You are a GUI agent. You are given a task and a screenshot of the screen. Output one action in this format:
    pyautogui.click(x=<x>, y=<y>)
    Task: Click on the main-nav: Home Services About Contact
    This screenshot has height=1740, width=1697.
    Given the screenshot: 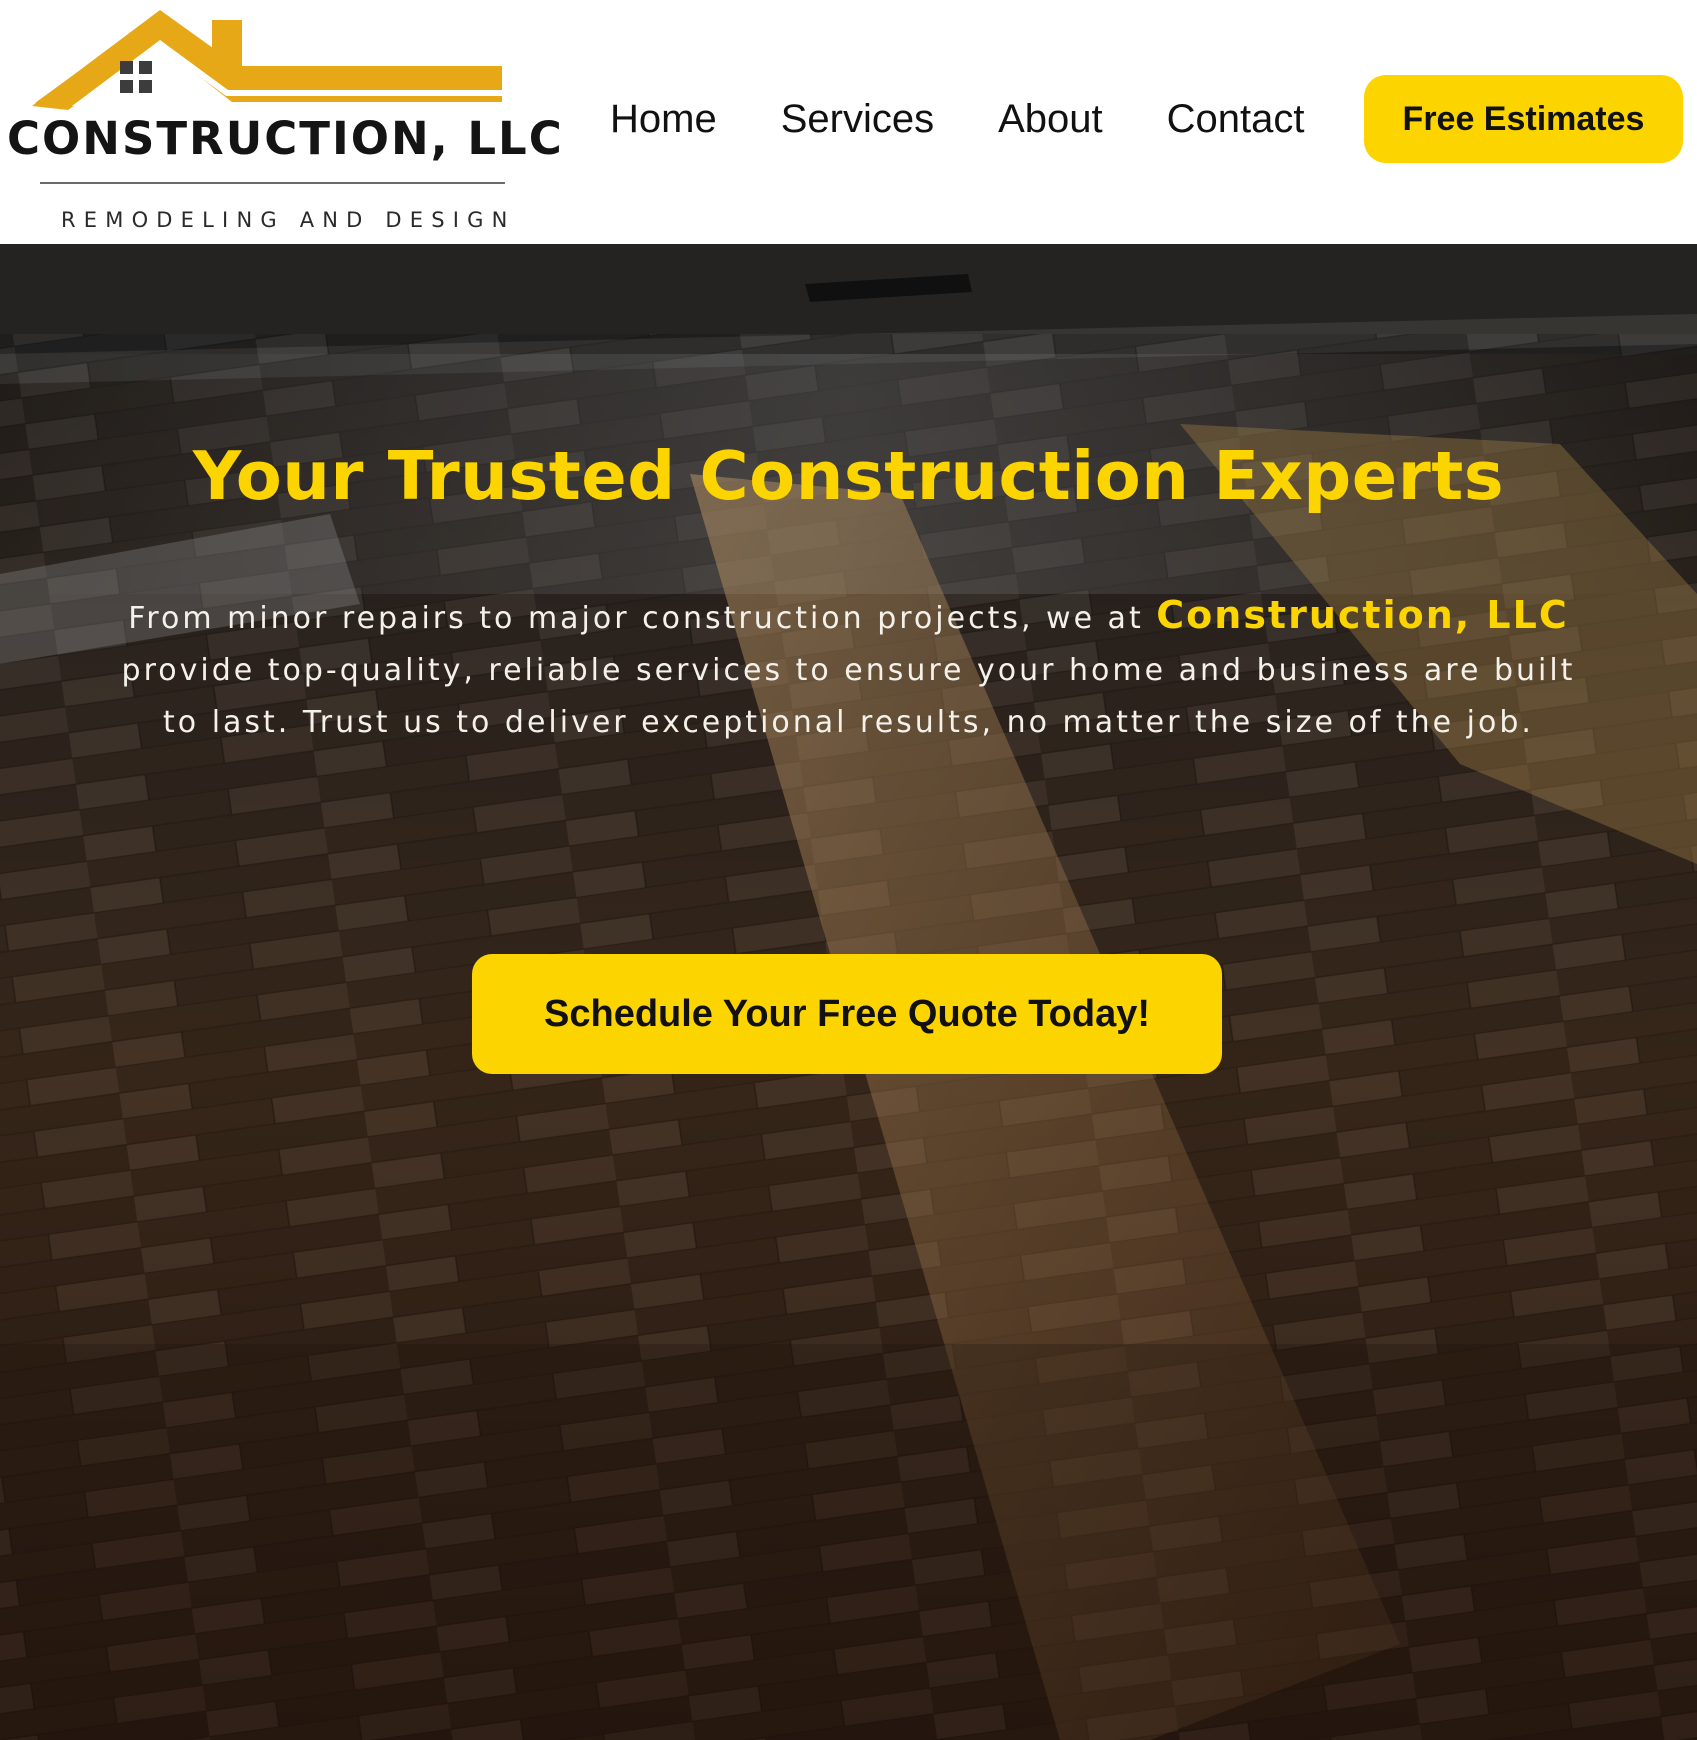 What is the action you would take?
    pyautogui.click(x=957, y=119)
    